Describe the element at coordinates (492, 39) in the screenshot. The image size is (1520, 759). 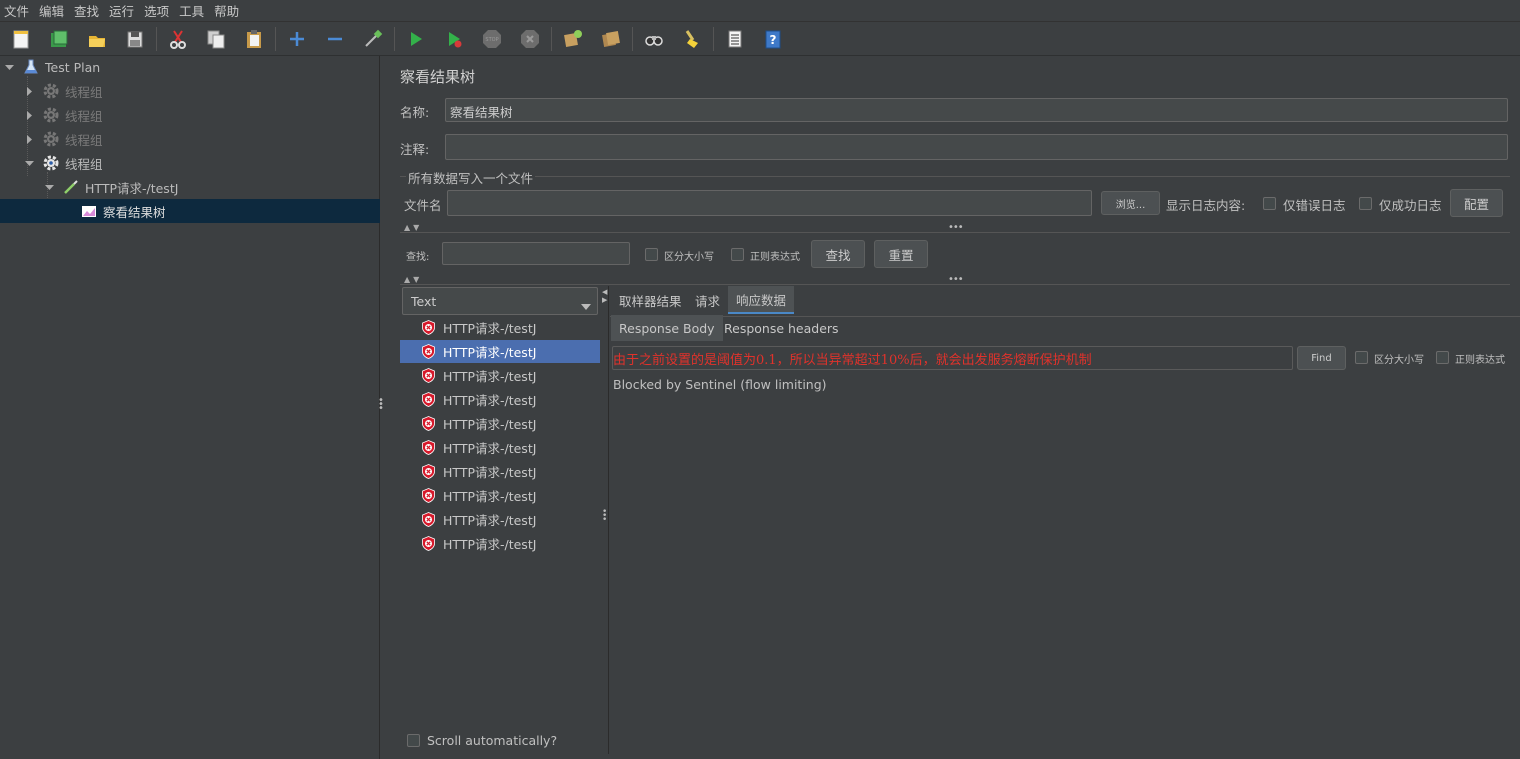
I see `stop-icon: STOP` at that location.